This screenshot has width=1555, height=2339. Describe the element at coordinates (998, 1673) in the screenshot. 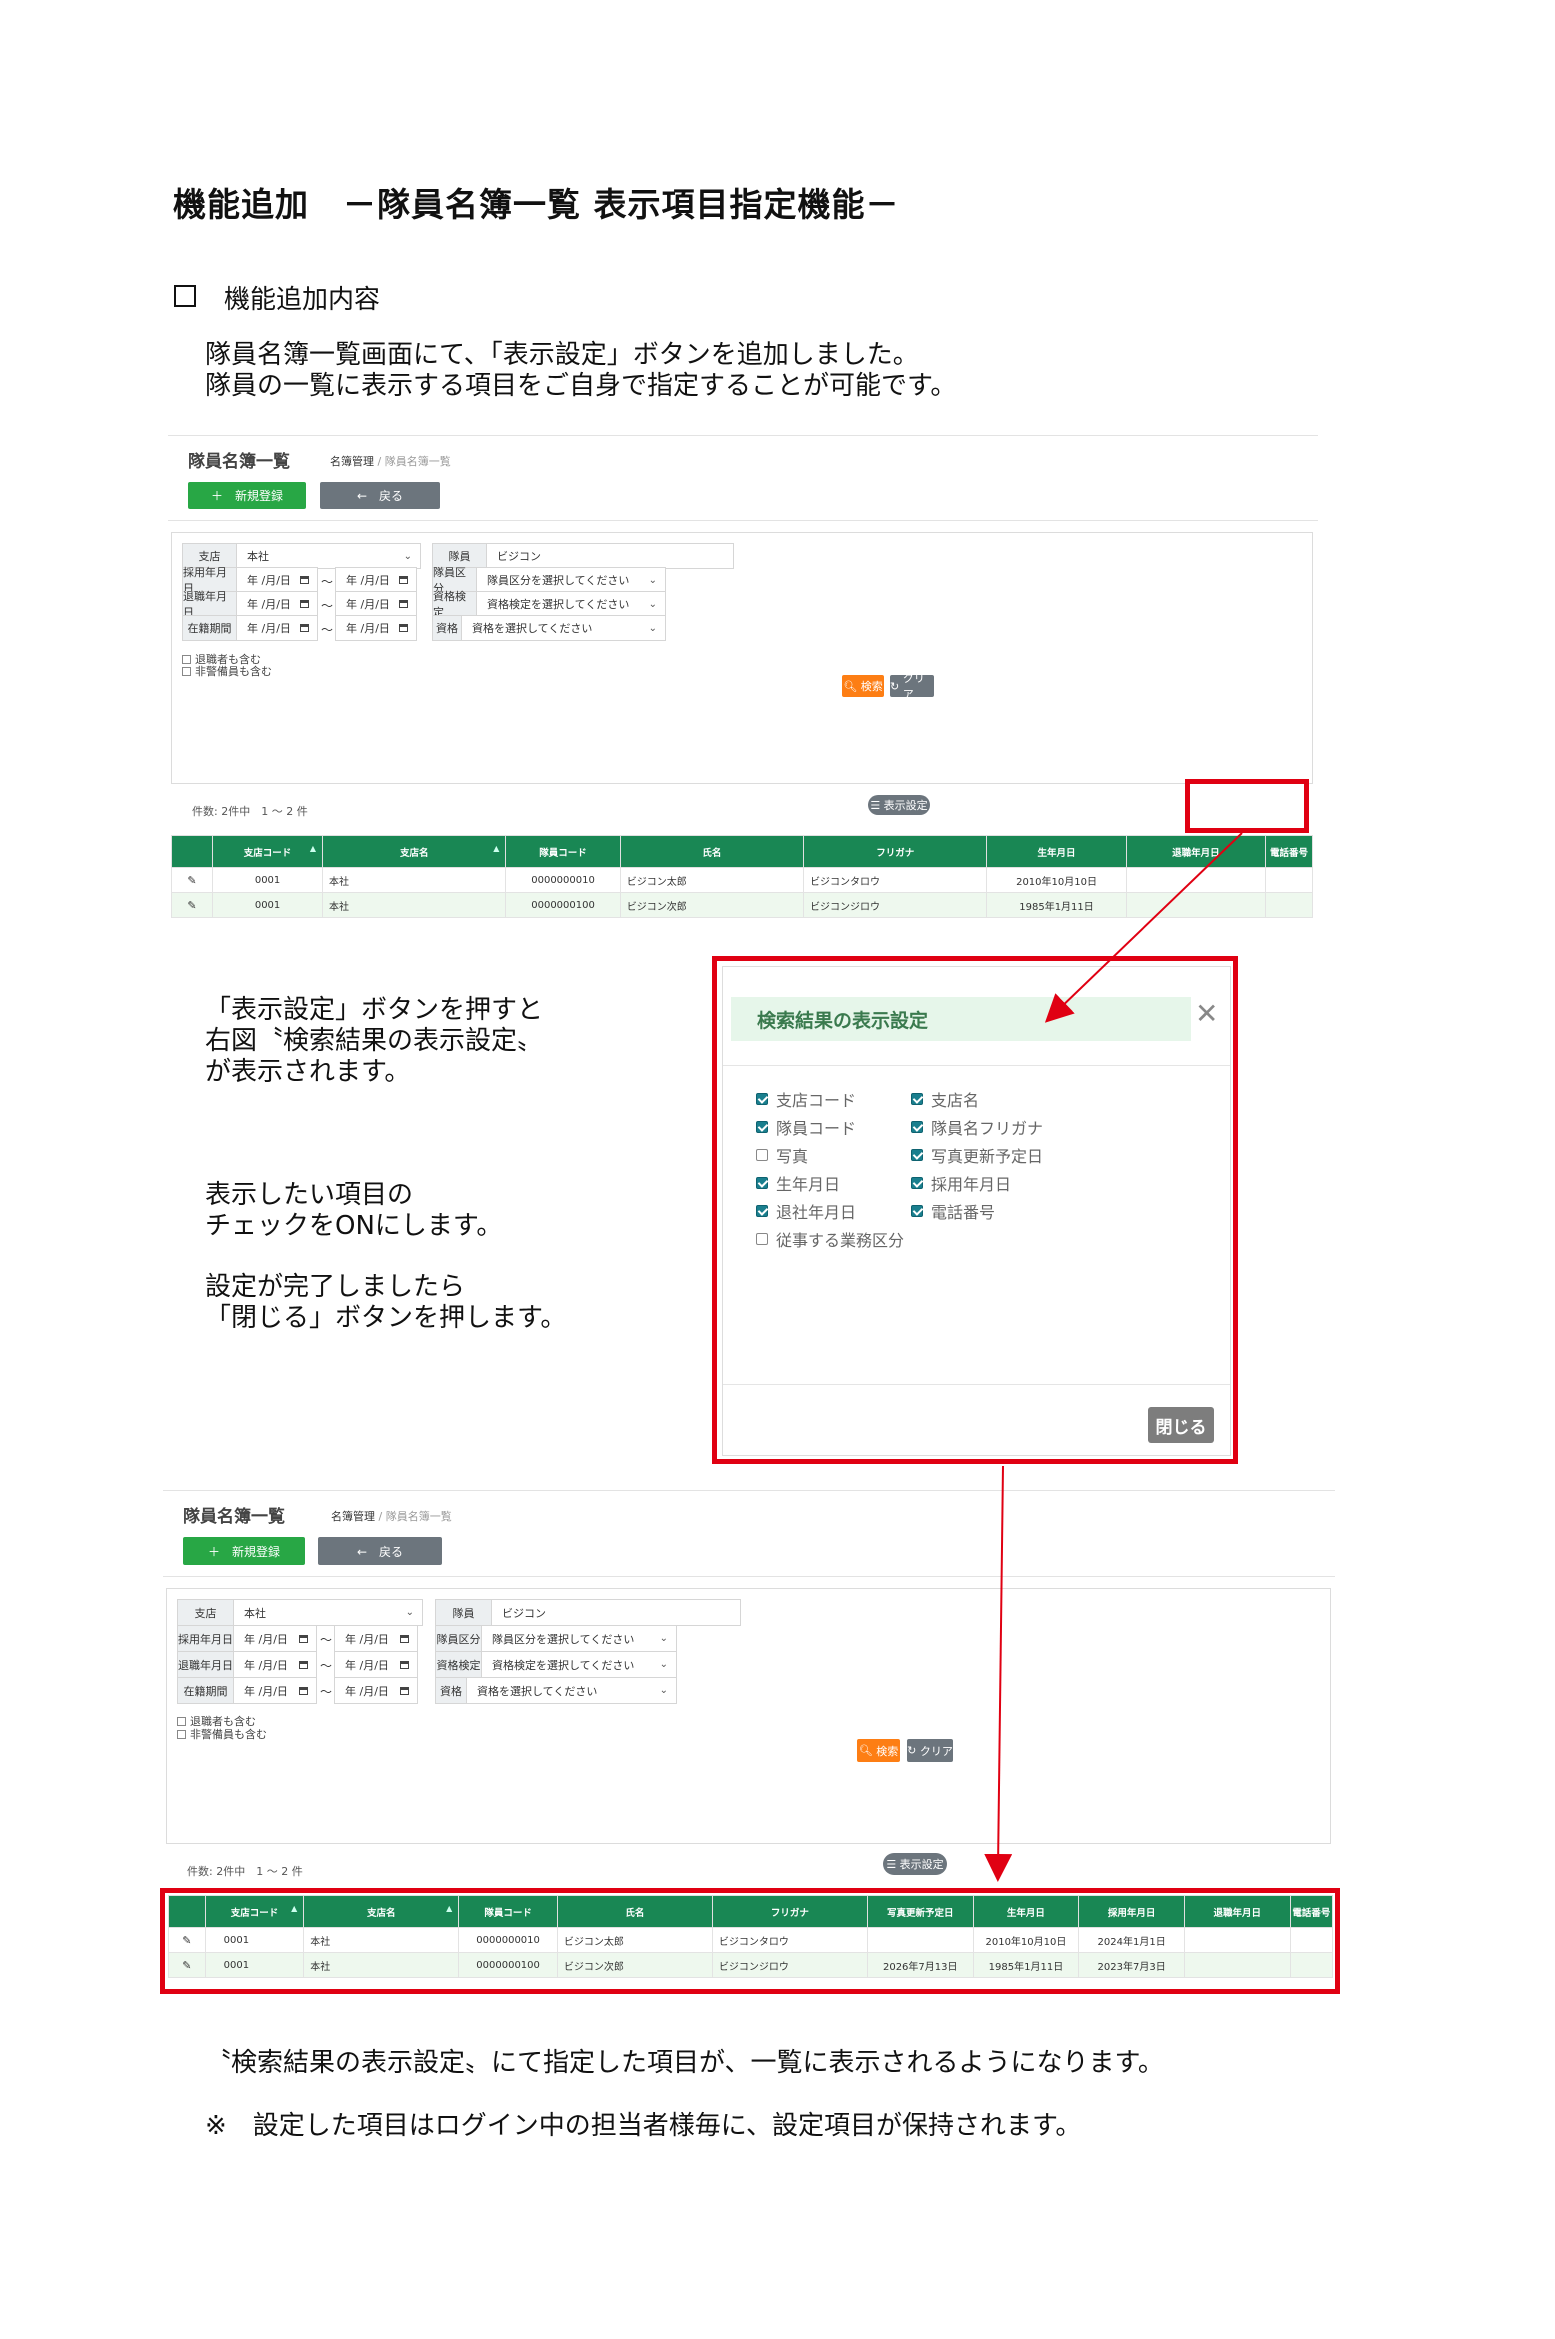

I see `arrow-to-table` at that location.